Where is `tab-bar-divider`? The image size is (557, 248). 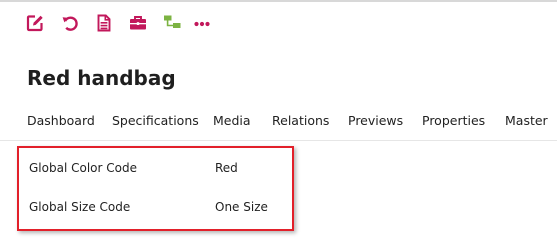 tab-bar-divider is located at coordinates (278, 140).